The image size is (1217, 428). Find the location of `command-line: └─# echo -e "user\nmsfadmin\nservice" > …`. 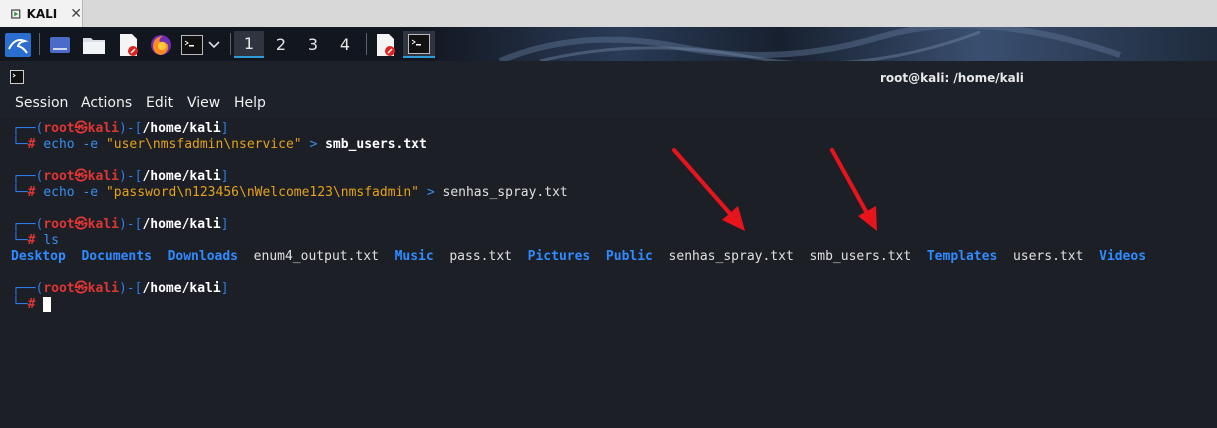

command-line: └─# echo -e "user\nmsfadmin\nservice" > … is located at coordinates (219, 144).